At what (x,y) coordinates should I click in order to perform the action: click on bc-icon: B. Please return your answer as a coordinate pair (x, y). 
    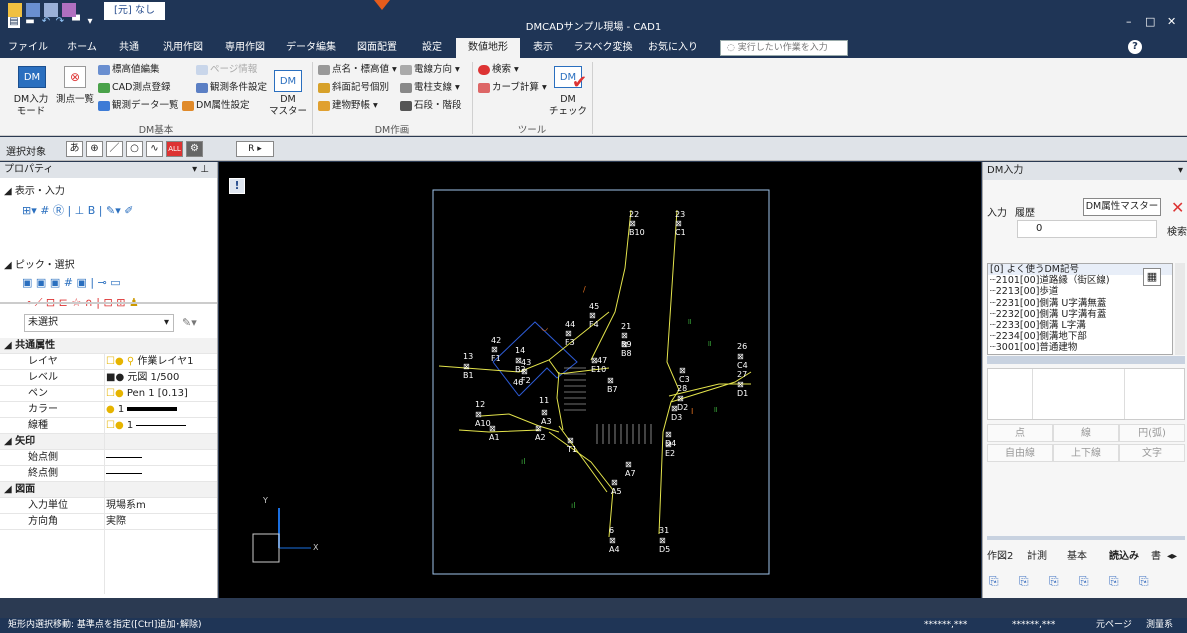
    Looking at the image, I should click on (92, 210).